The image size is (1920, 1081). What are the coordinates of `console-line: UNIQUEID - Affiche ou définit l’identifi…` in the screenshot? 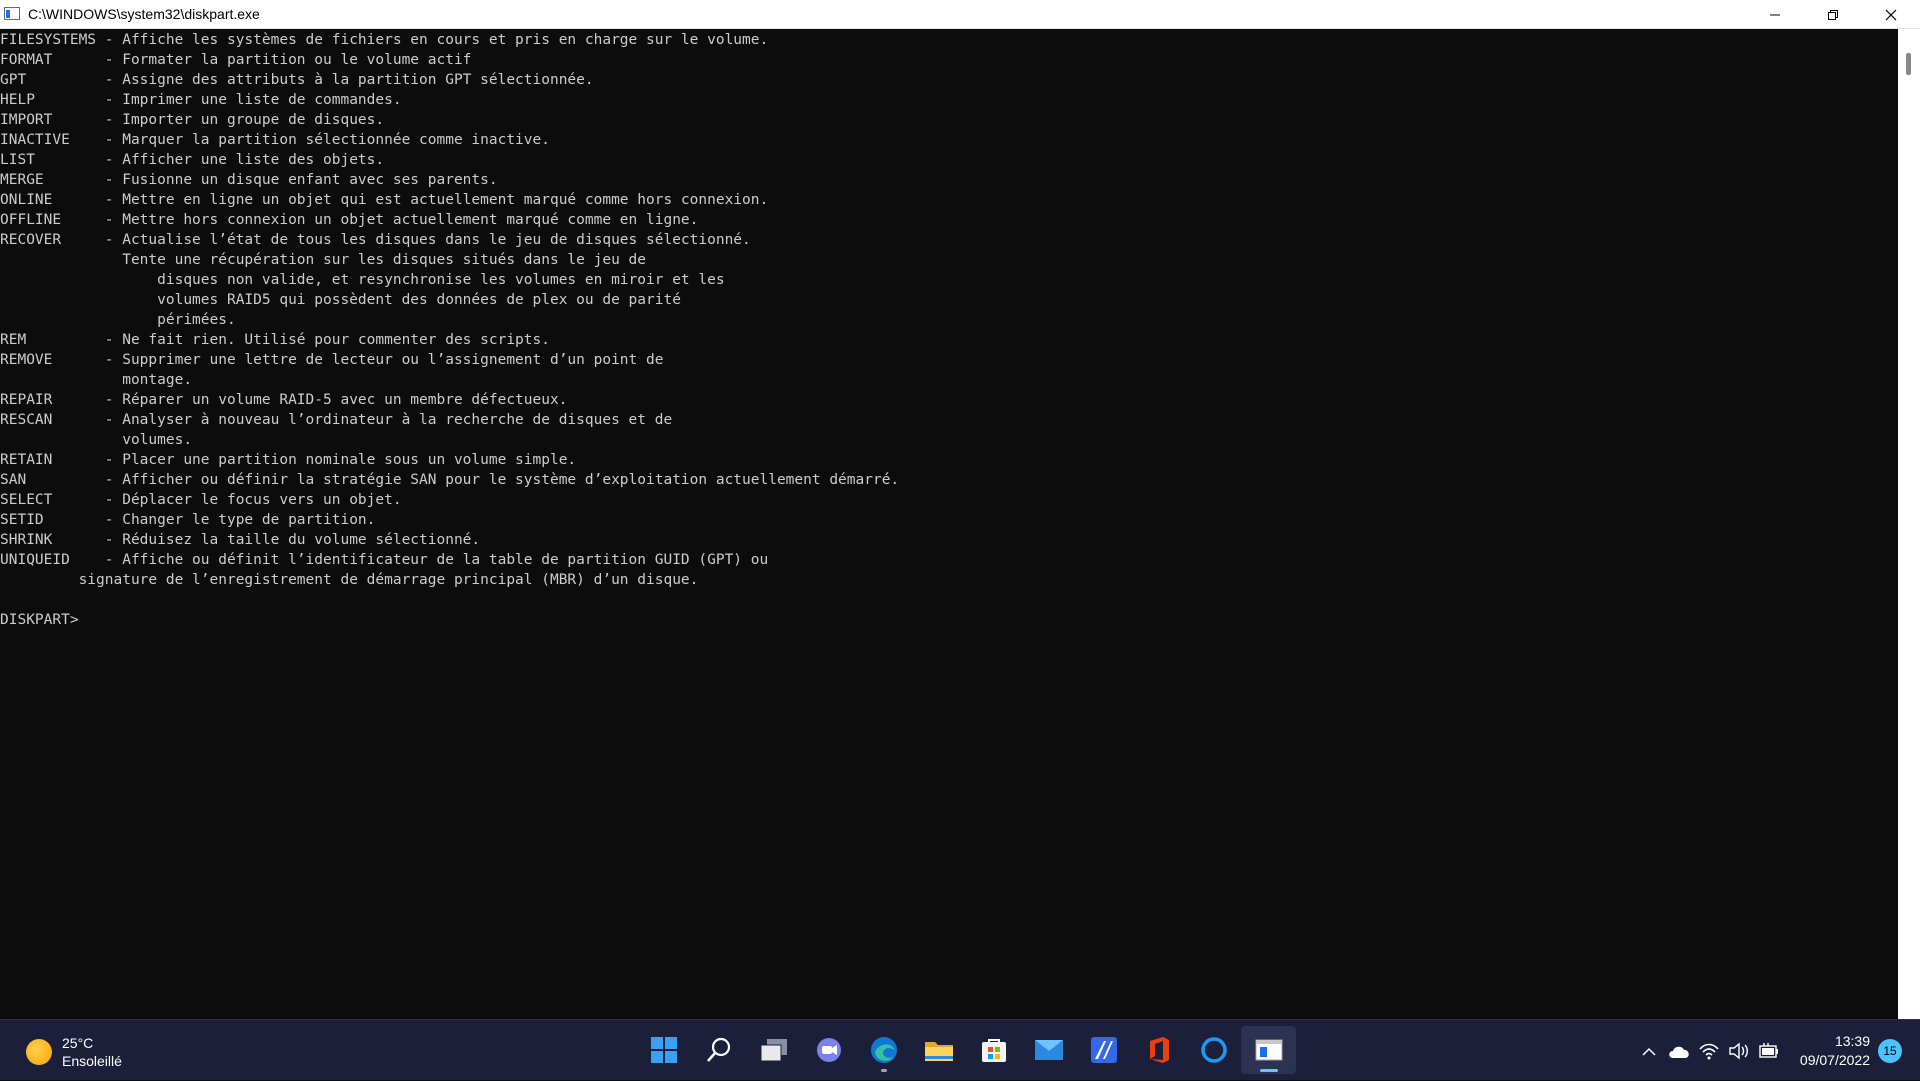 It's located at (384, 560).